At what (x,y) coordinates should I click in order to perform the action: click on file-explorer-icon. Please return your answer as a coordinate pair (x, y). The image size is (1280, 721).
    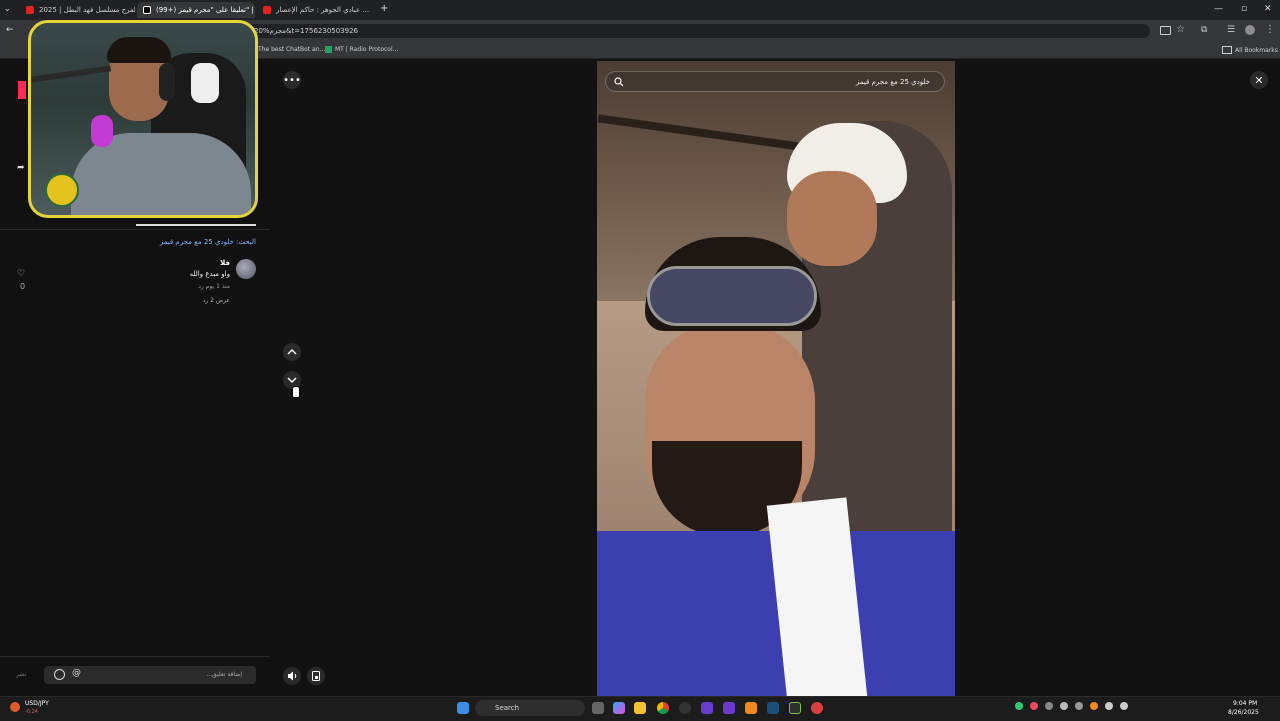
    Looking at the image, I should click on (640, 708).